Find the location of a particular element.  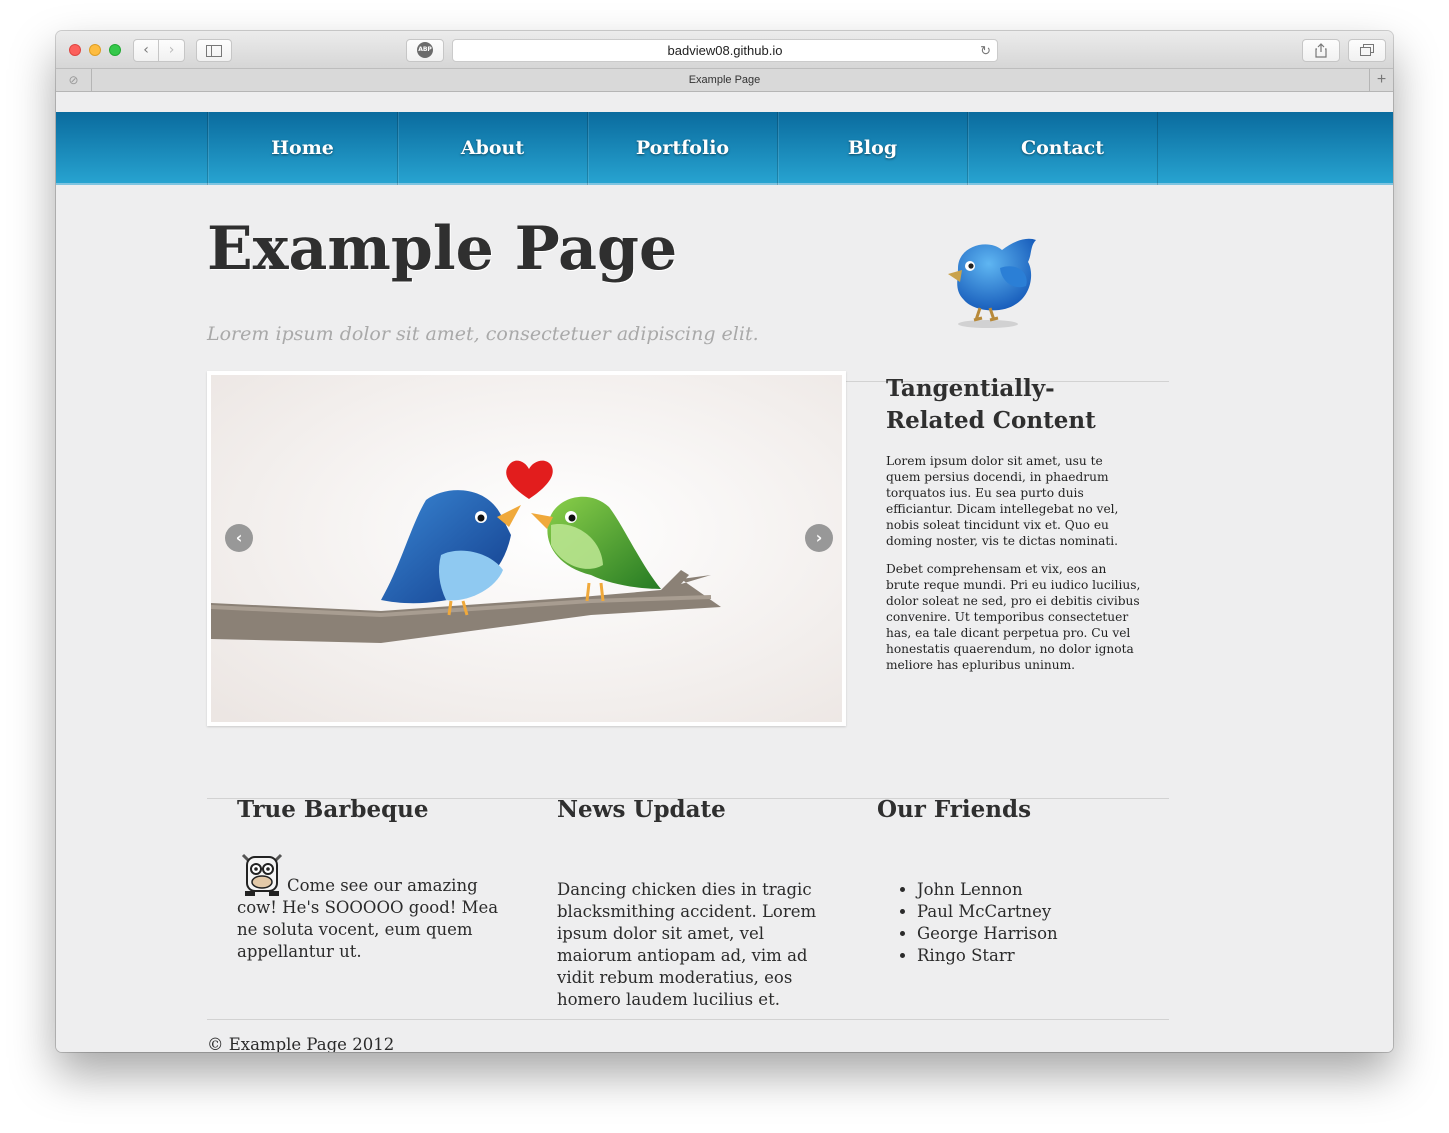

news-heading: News Update is located at coordinates (641, 809).